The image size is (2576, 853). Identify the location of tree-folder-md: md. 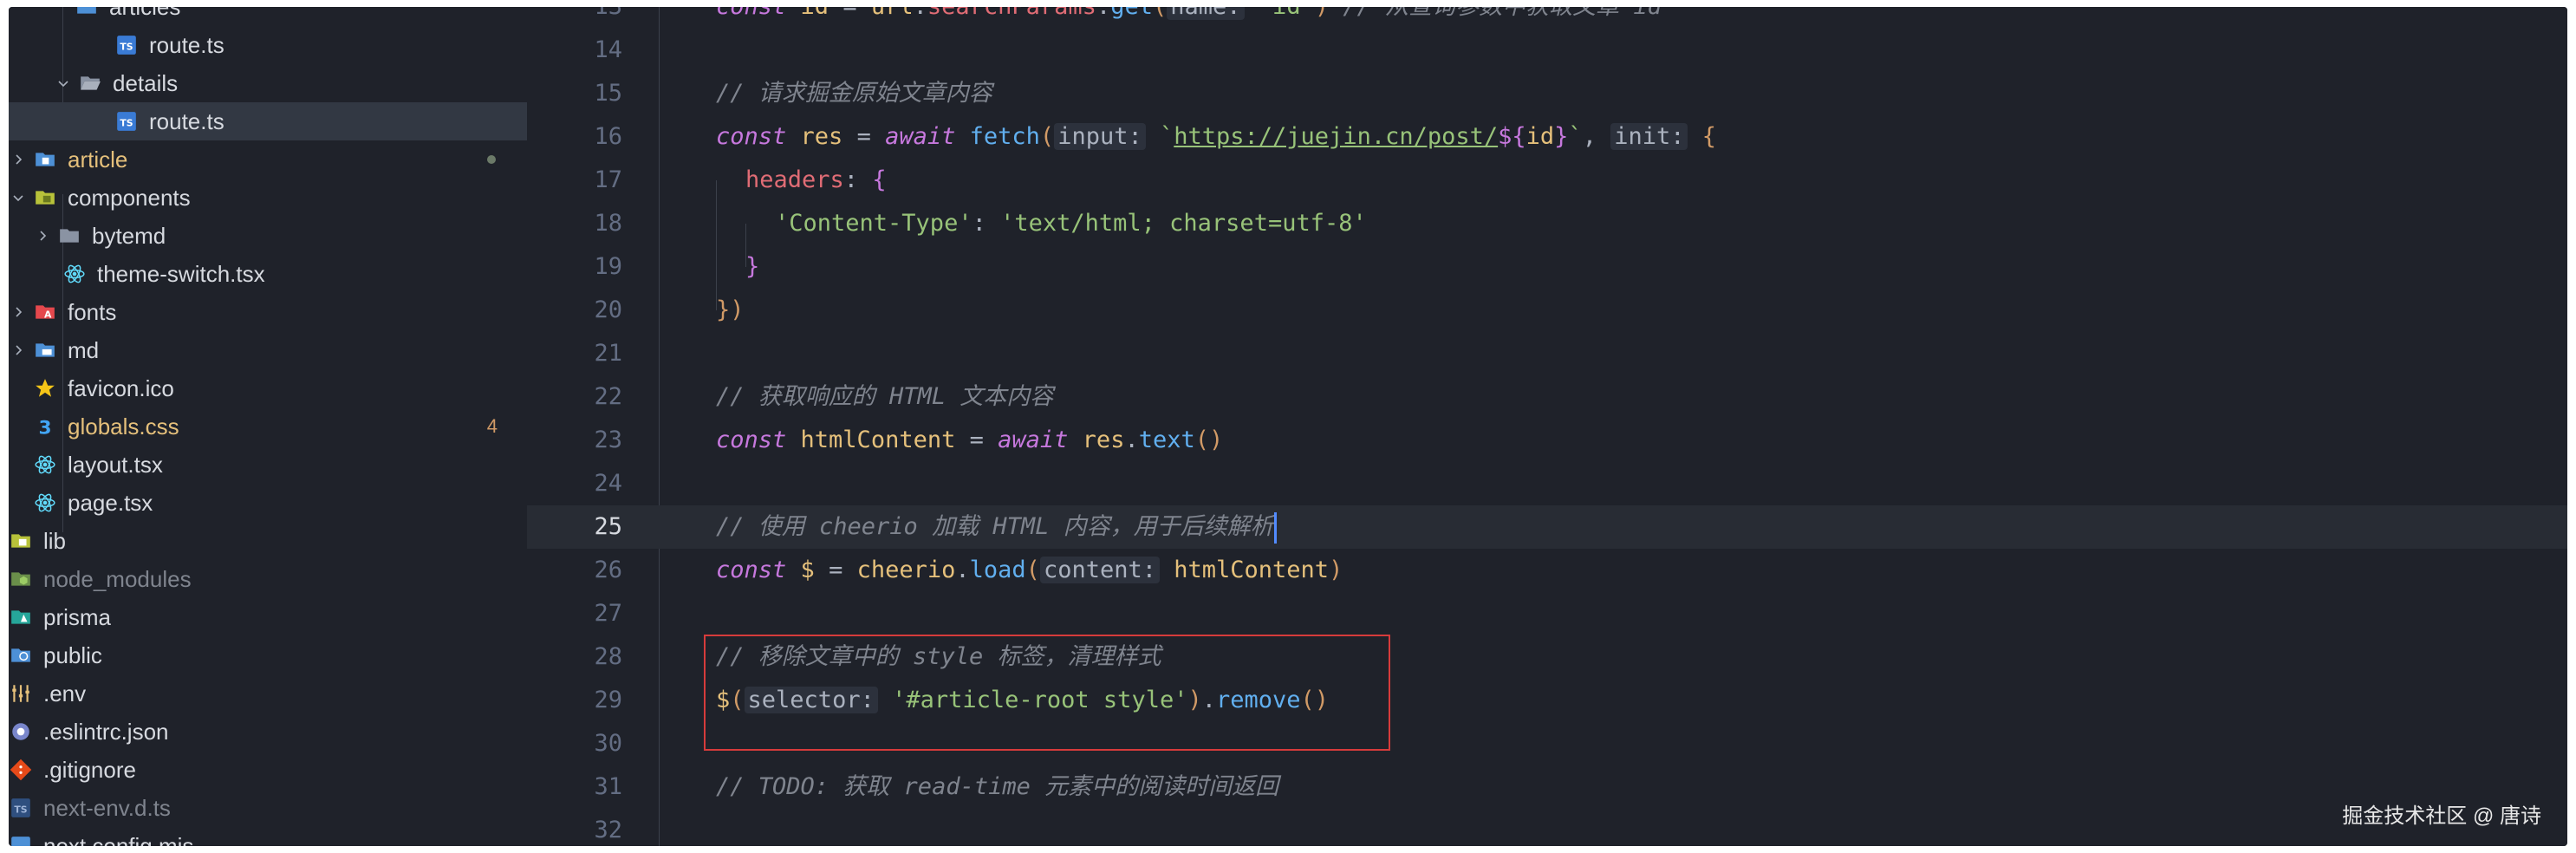
(268, 350).